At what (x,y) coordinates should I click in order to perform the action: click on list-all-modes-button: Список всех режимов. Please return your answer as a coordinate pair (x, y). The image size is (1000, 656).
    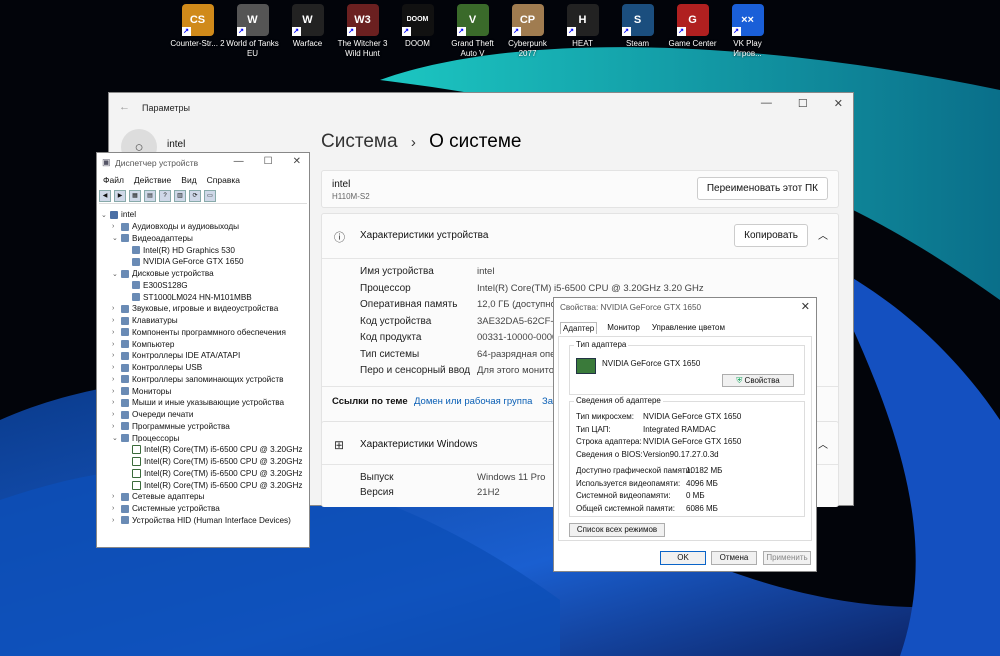
    Looking at the image, I should click on (617, 530).